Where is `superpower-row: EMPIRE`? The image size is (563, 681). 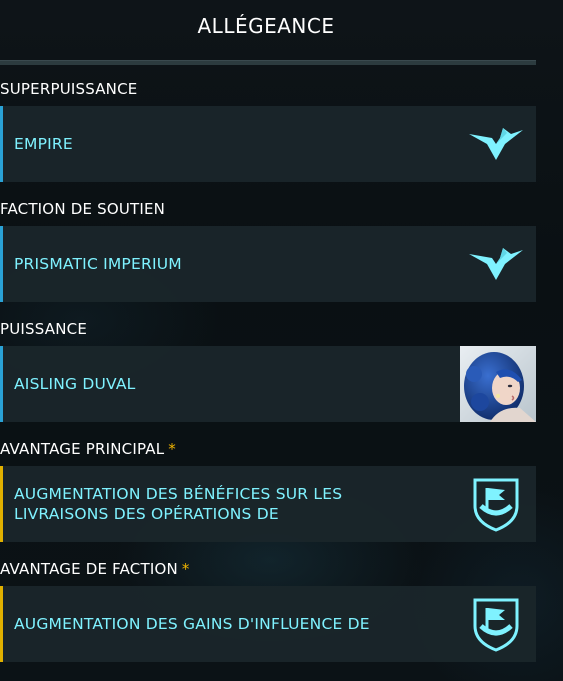 superpower-row: EMPIRE is located at coordinates (268, 144).